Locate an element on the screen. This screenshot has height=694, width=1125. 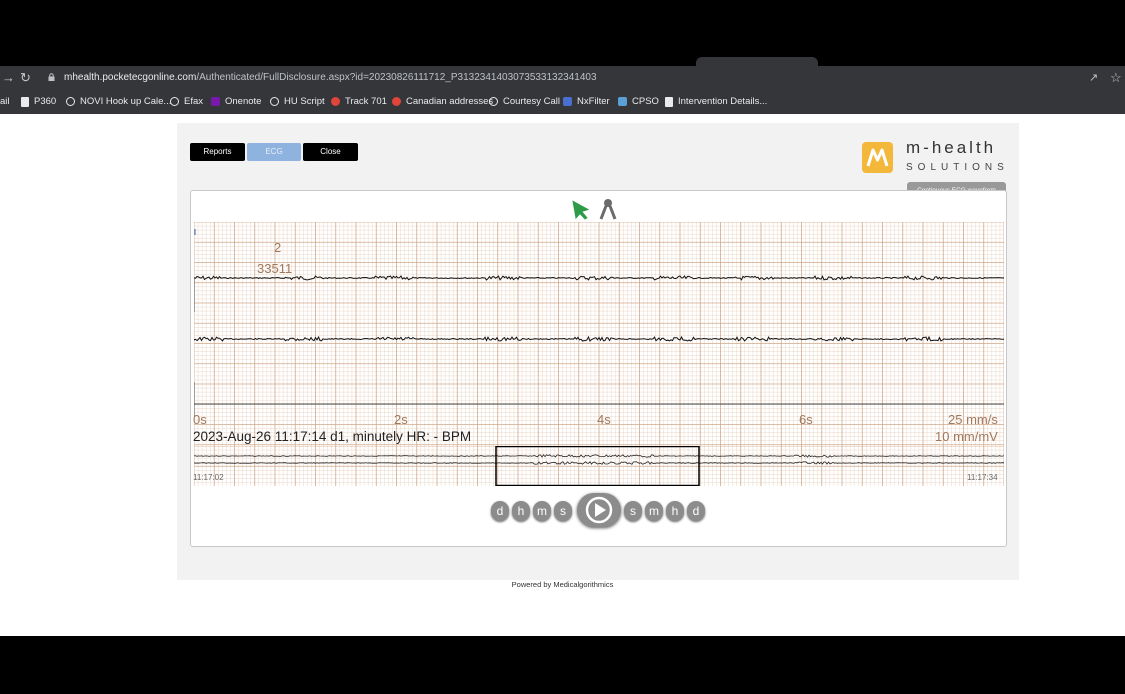
bookmark-mail: ail is located at coordinates (5, 101).